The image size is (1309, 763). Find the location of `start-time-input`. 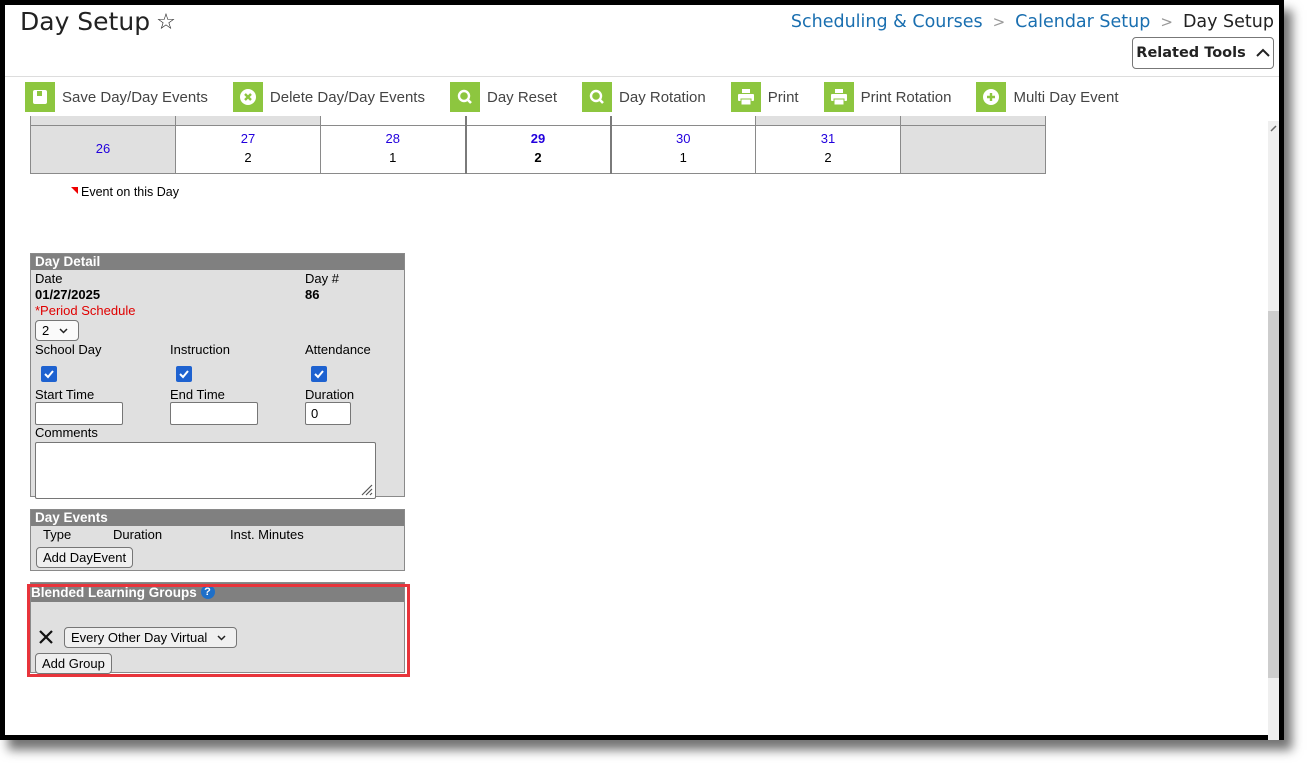

start-time-input is located at coordinates (79, 413).